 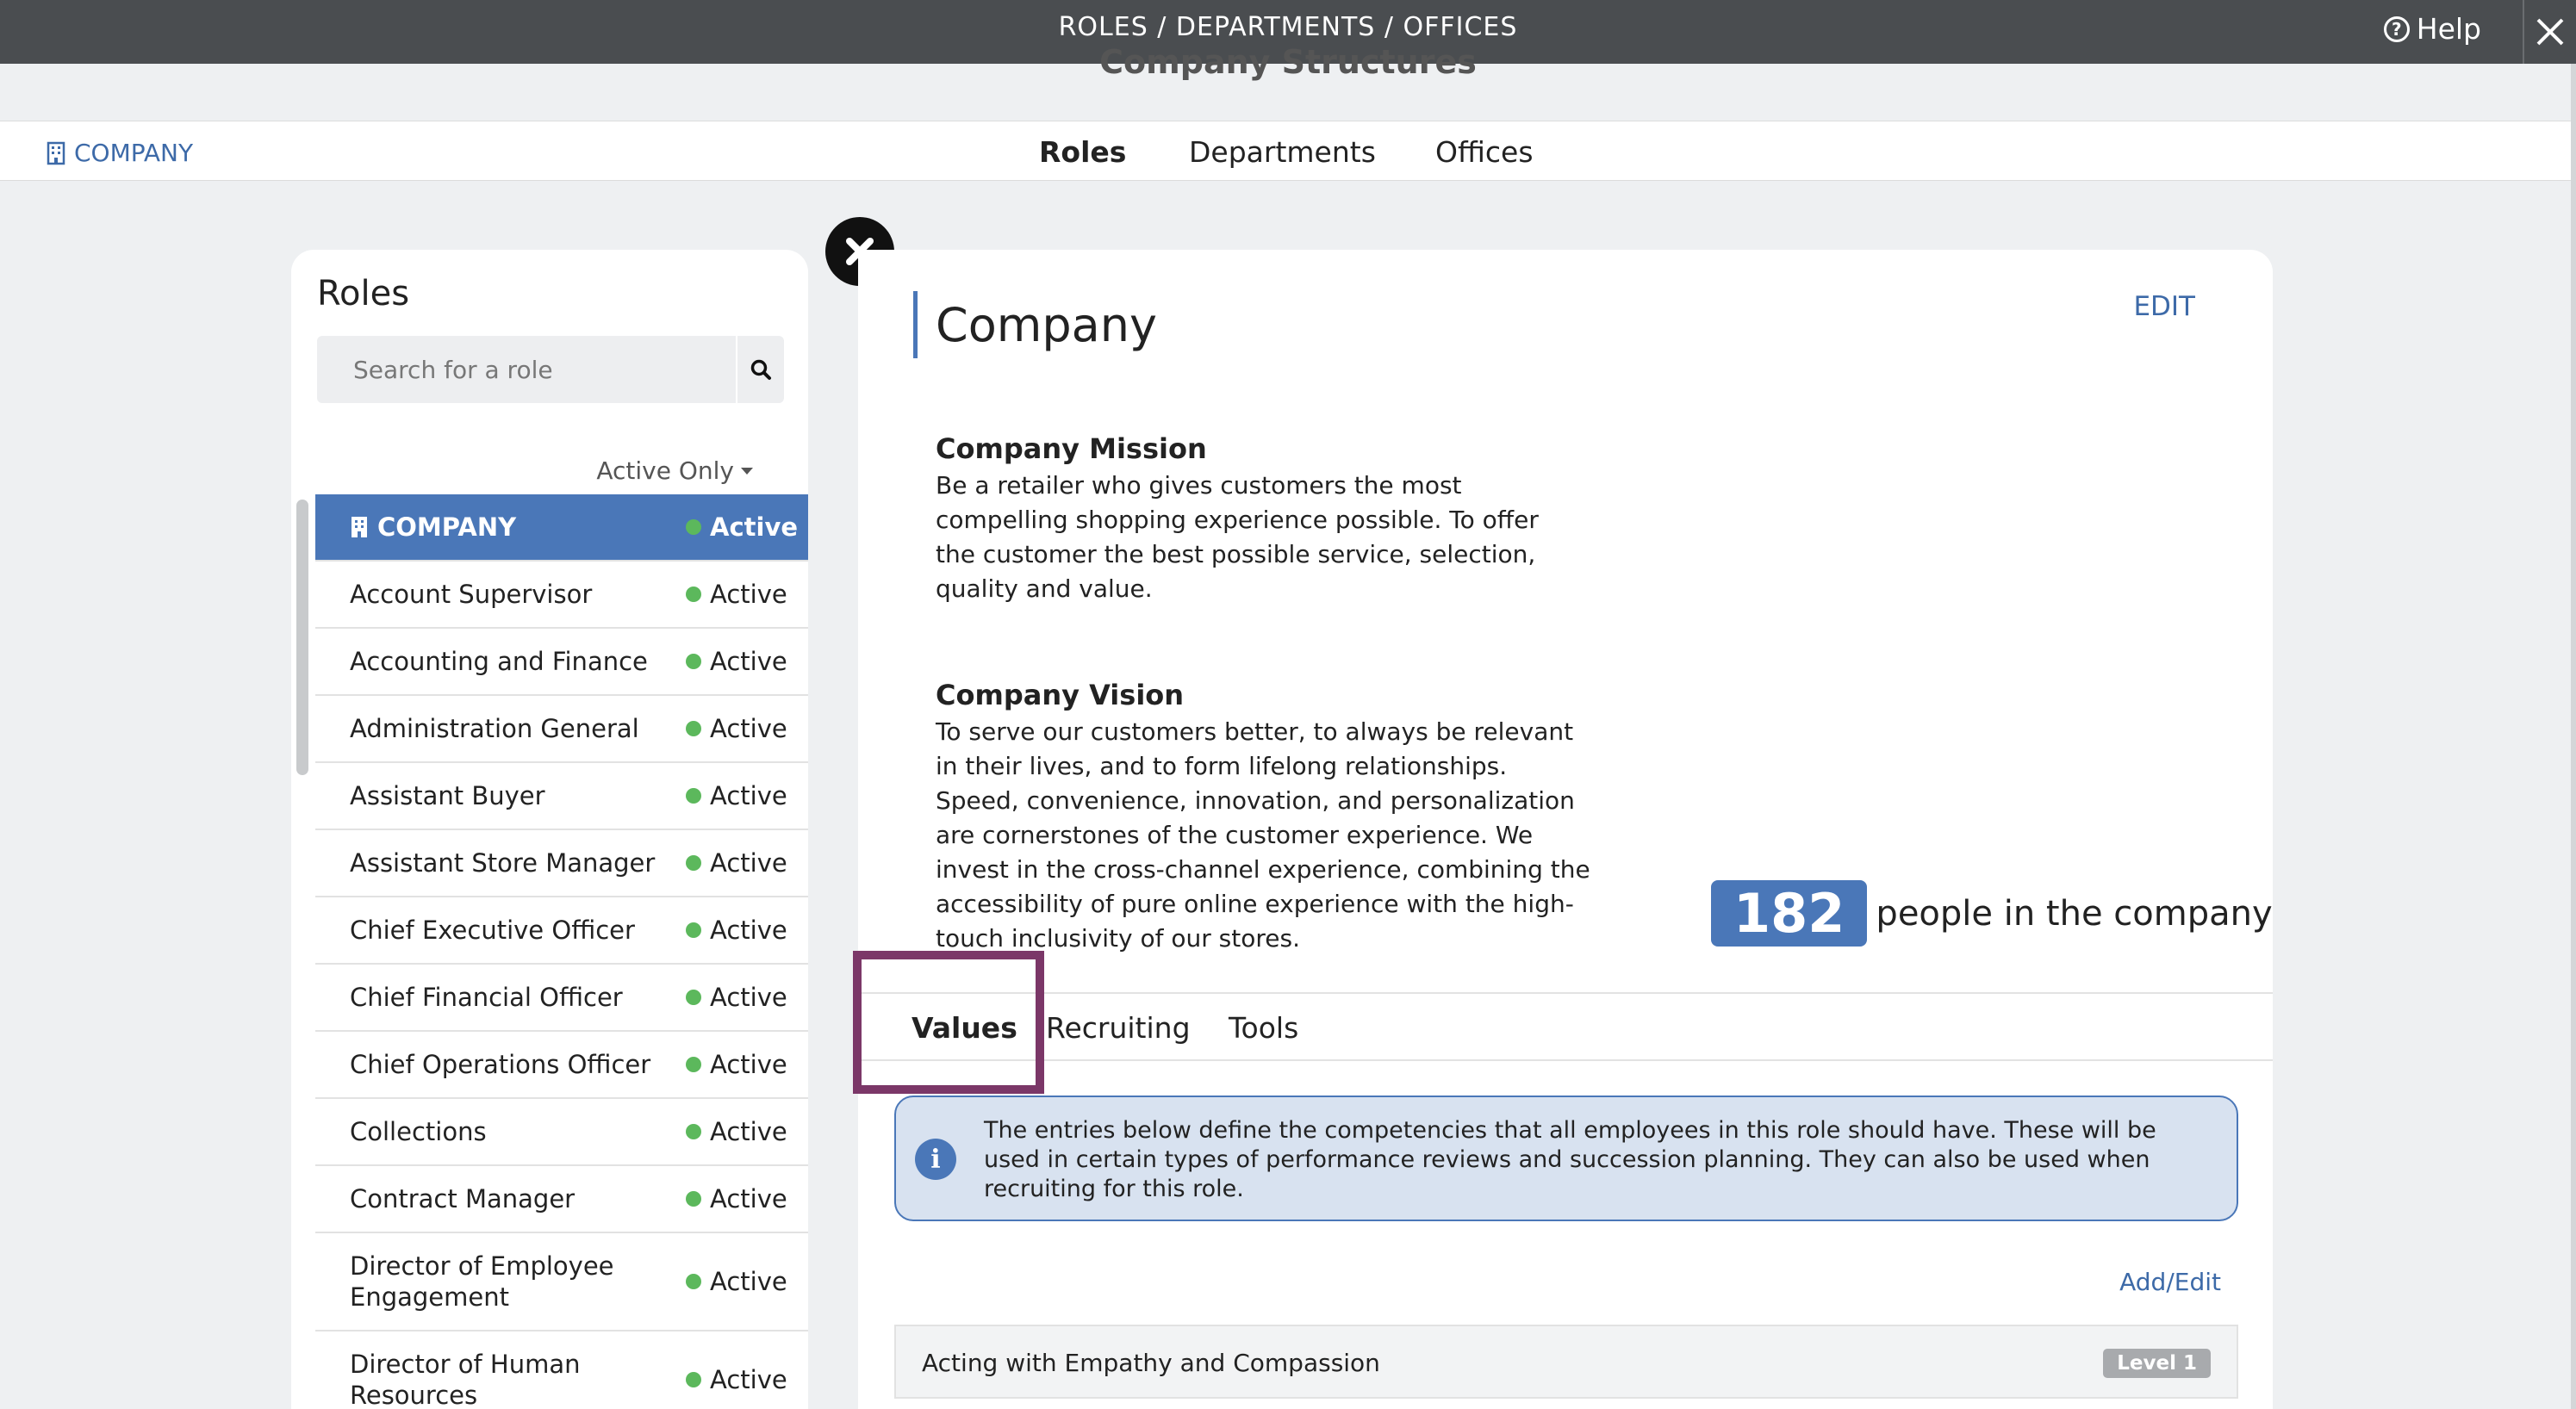 What do you see at coordinates (936, 1160) in the screenshot?
I see `info-icon: i` at bounding box center [936, 1160].